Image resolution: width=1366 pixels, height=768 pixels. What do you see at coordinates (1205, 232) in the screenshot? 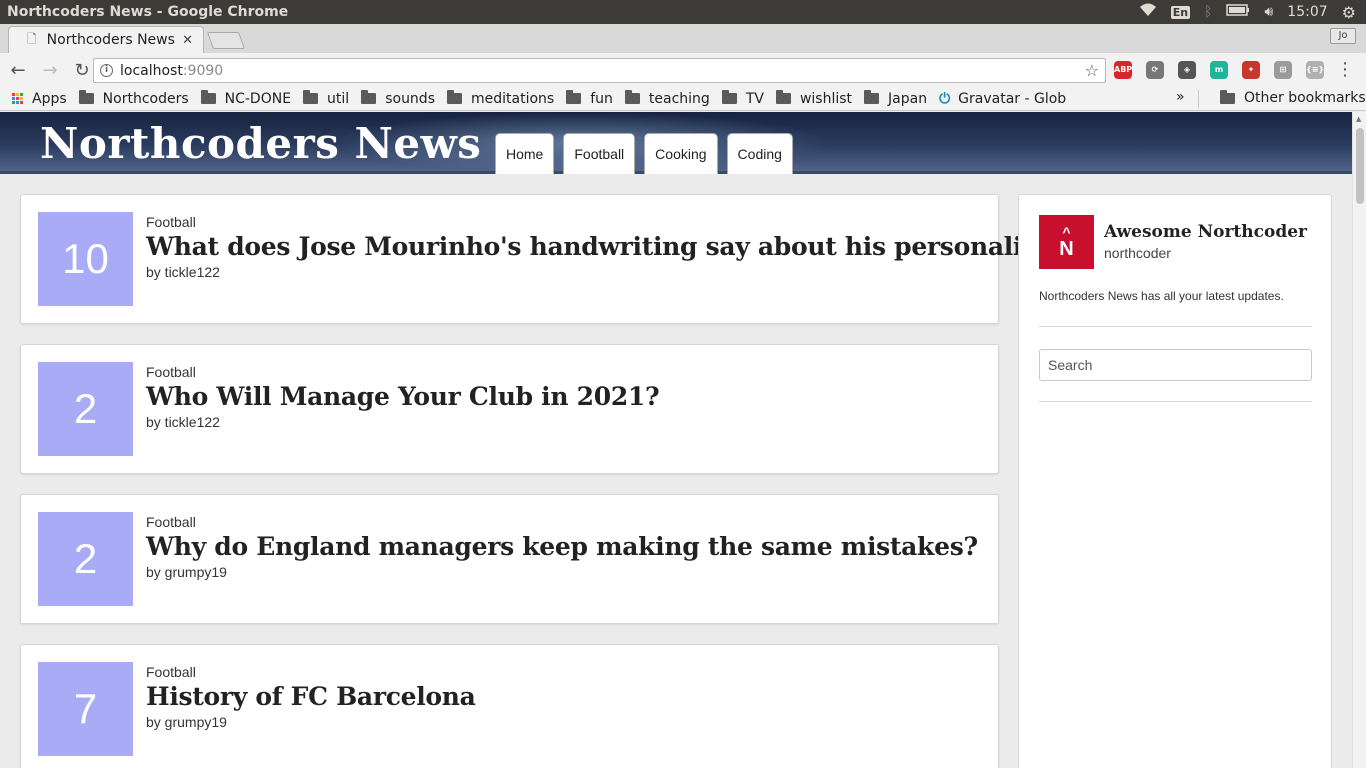
I see `user-display-name: Awesome Northcoder` at bounding box center [1205, 232].